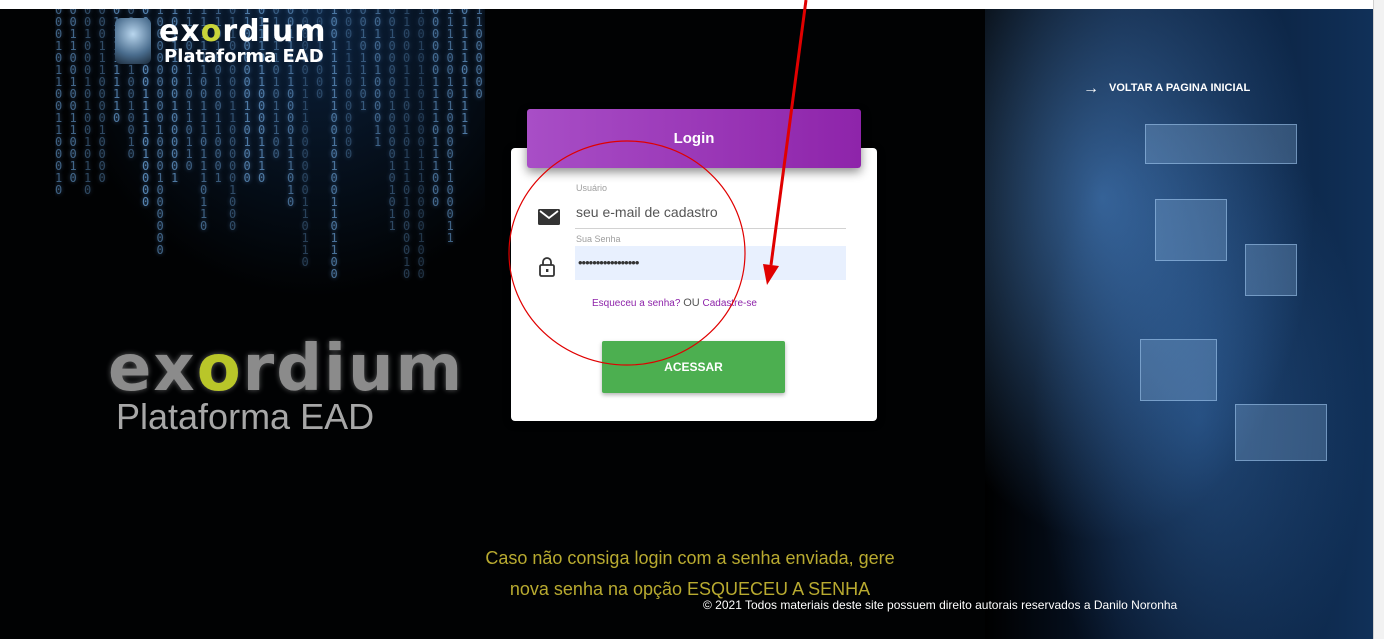 The height and width of the screenshot is (639, 1384). I want to click on matrix-code-column: 101001000011, so click(378, 79).